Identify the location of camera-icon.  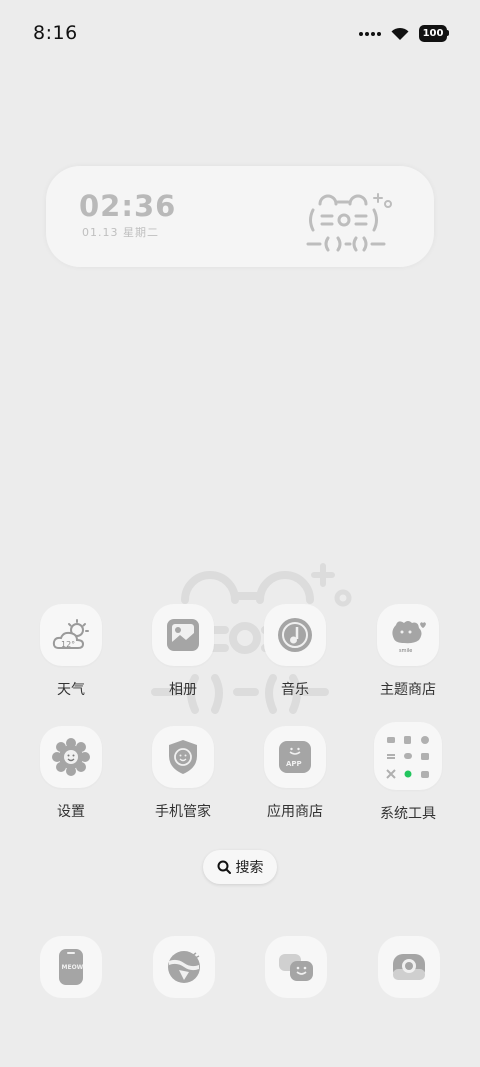
(409, 967).